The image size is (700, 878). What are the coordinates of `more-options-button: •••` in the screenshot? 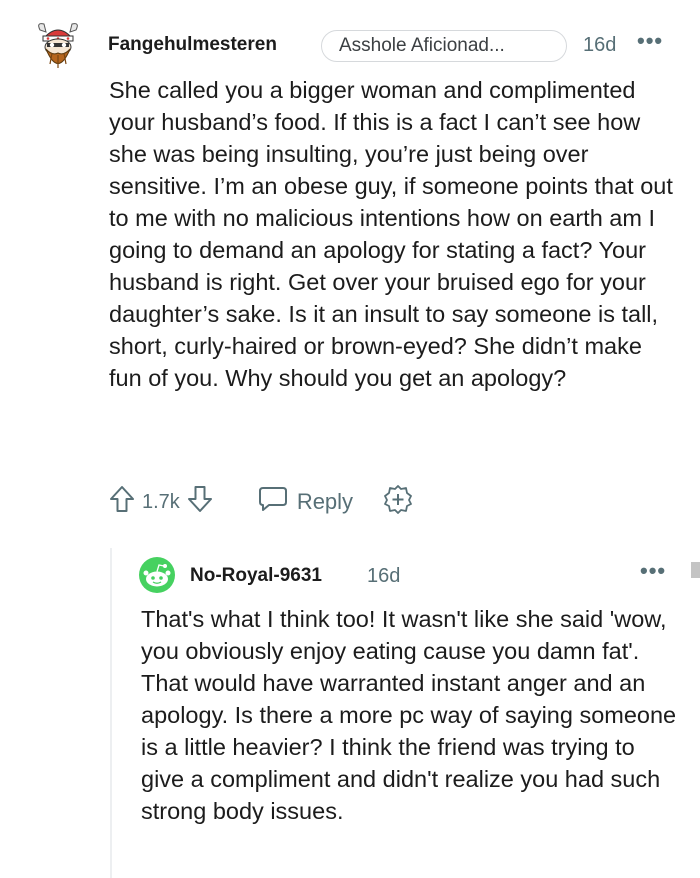 It's located at (650, 41).